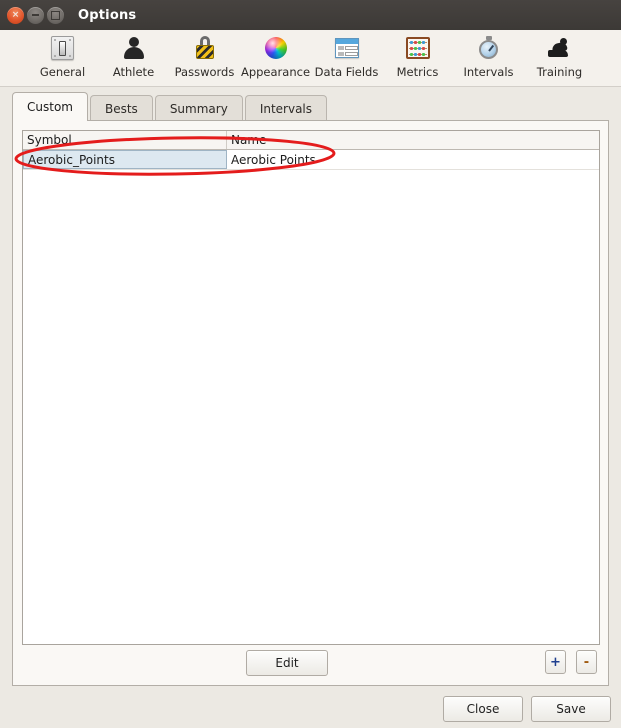 This screenshot has height=728, width=621. I want to click on save-button: Save, so click(571, 709).